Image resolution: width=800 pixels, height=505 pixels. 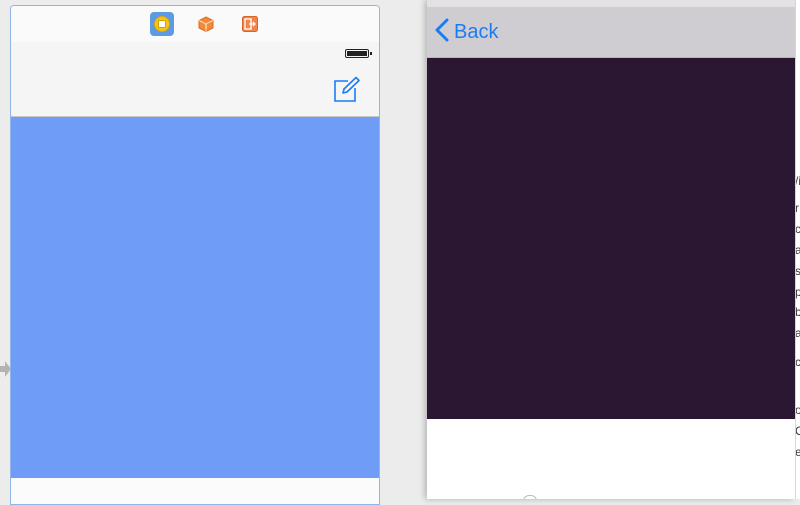 What do you see at coordinates (442, 32) in the screenshot?
I see `chevron-left-icon` at bounding box center [442, 32].